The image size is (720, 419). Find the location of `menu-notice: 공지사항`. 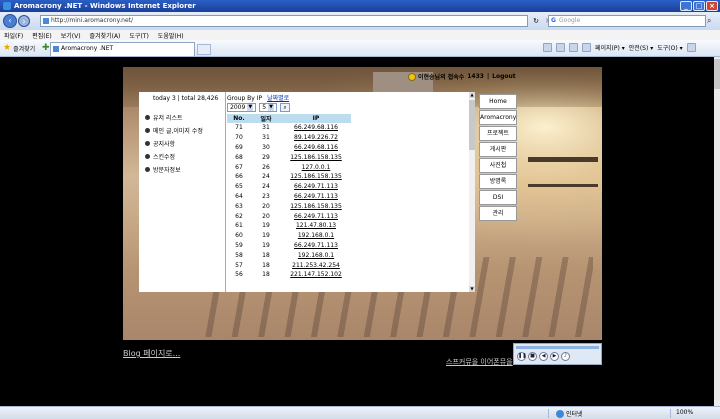

menu-notice: 공지사항 is located at coordinates (185, 143).